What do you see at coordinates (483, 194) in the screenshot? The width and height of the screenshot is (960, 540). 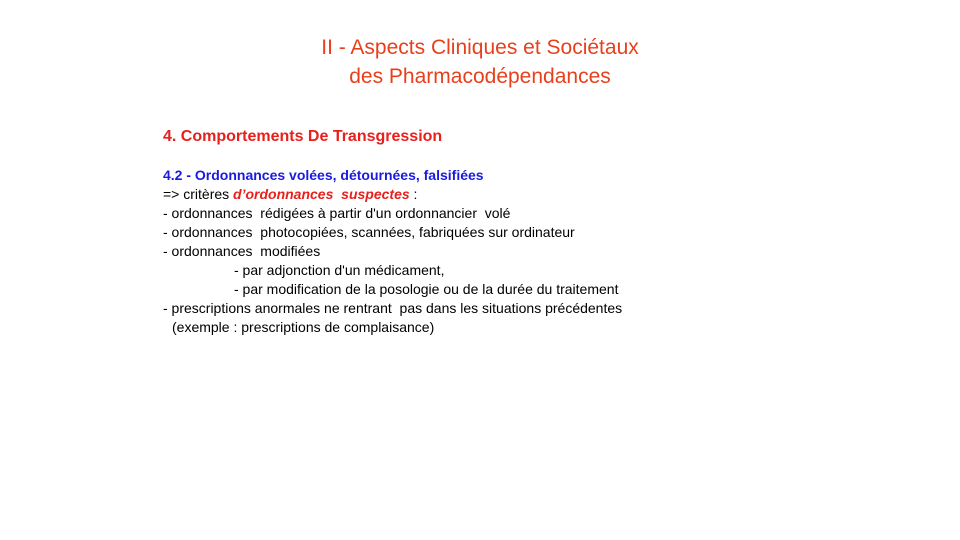 I see `criteria-line: => critères d’ordonnances suspectes :` at bounding box center [483, 194].